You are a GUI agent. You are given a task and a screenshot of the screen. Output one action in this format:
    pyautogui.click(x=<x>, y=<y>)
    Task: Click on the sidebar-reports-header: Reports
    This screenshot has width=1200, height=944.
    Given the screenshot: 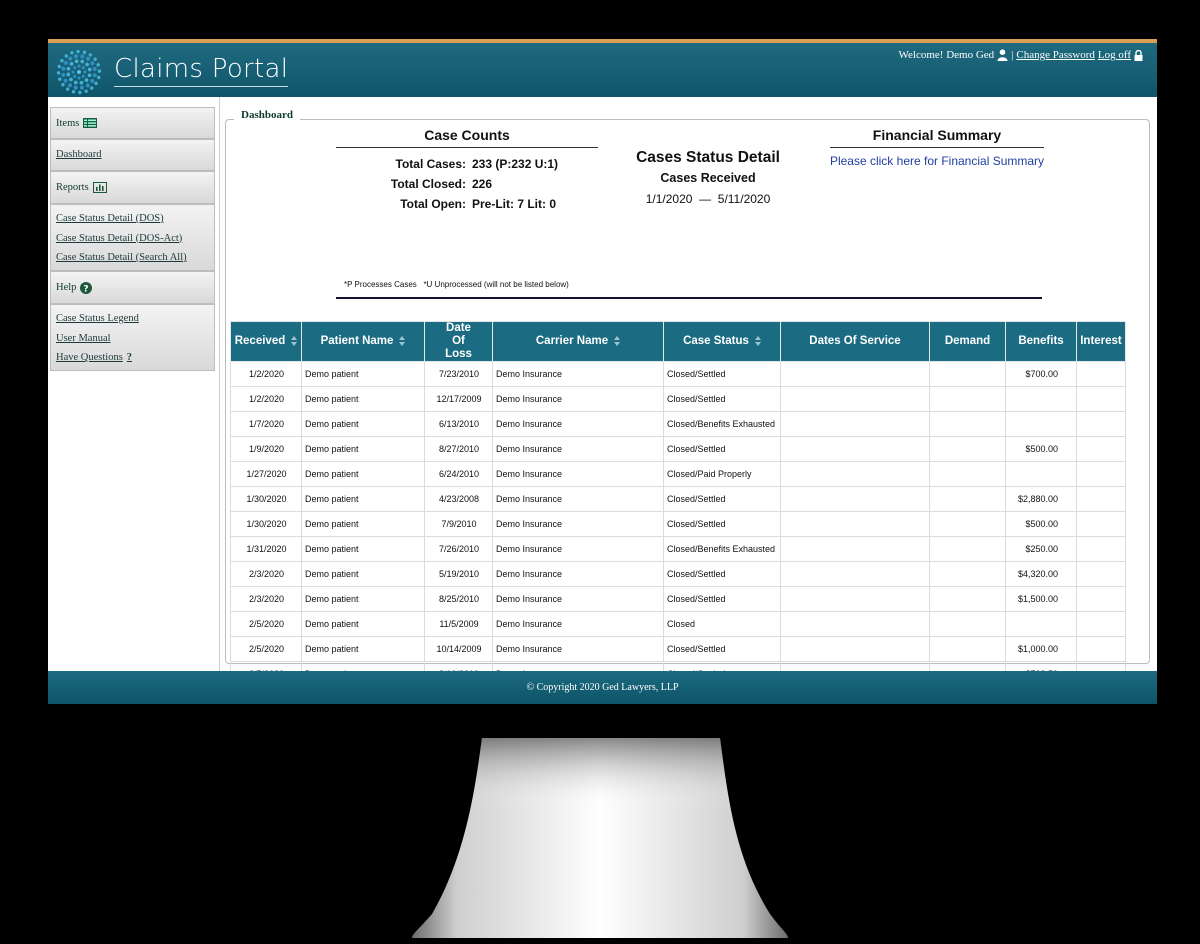 What is the action you would take?
    pyautogui.click(x=132, y=187)
    